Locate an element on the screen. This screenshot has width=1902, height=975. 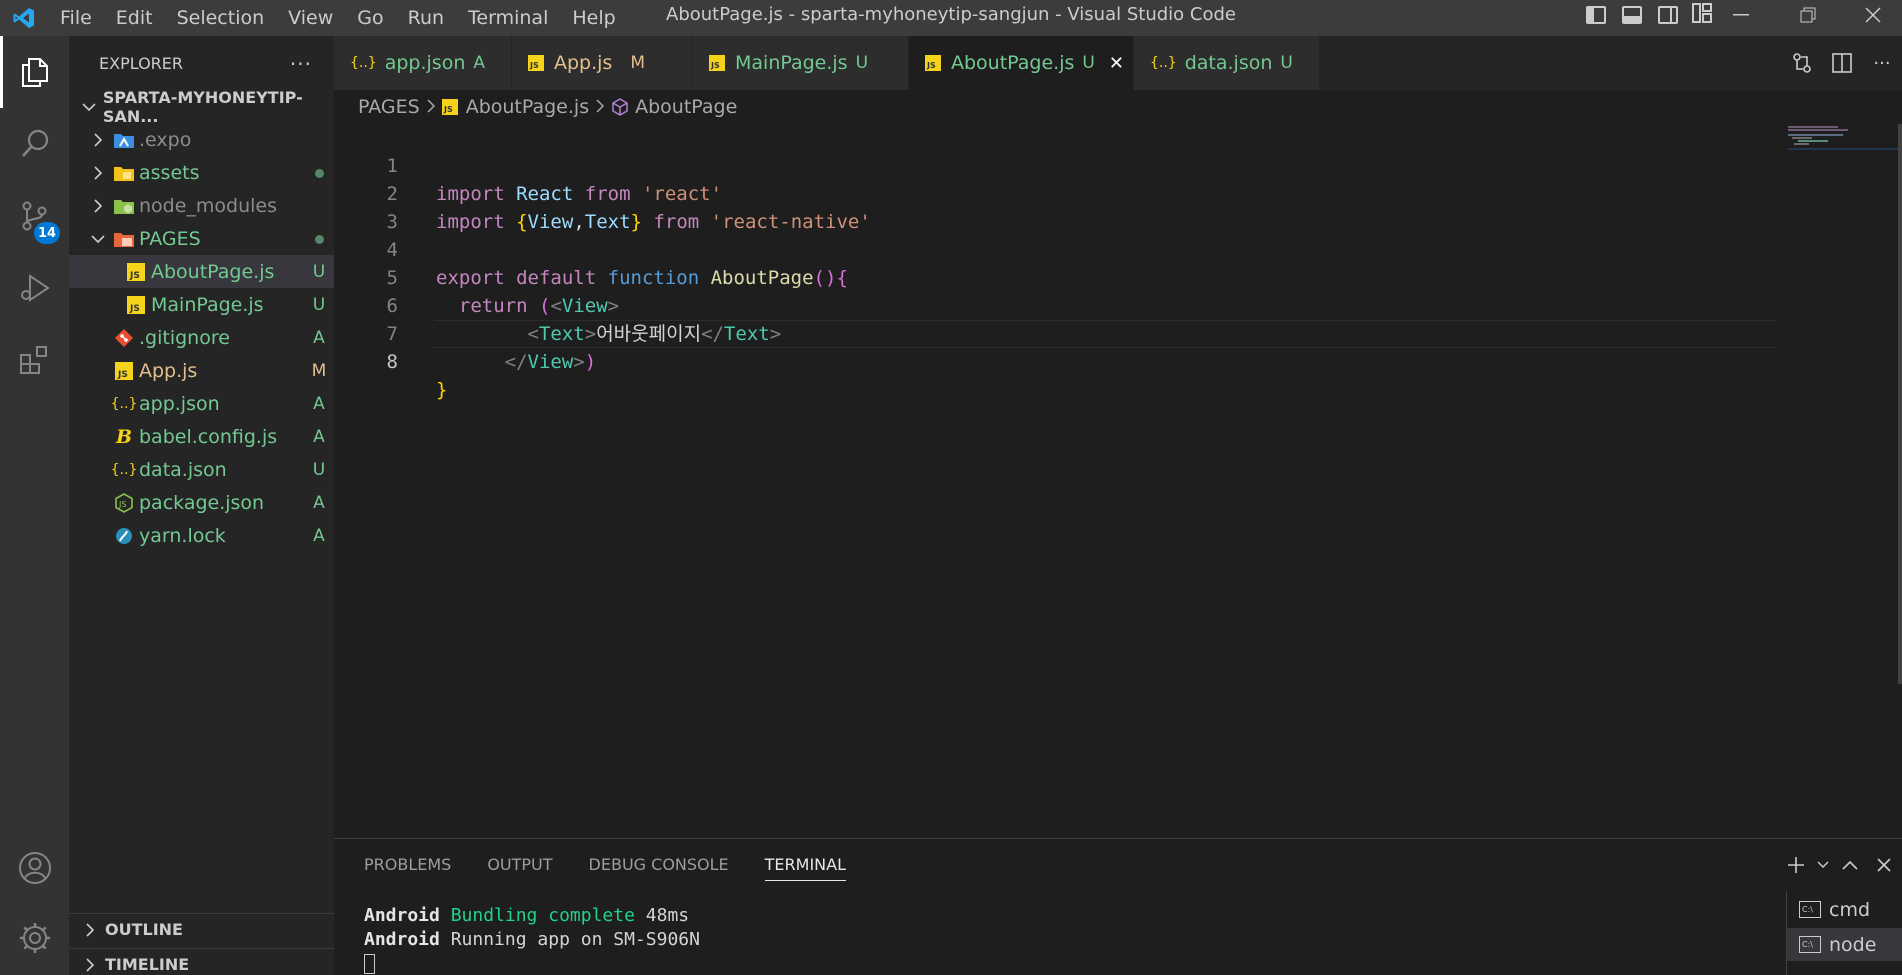
close-panel-icon is located at coordinates (1884, 865).